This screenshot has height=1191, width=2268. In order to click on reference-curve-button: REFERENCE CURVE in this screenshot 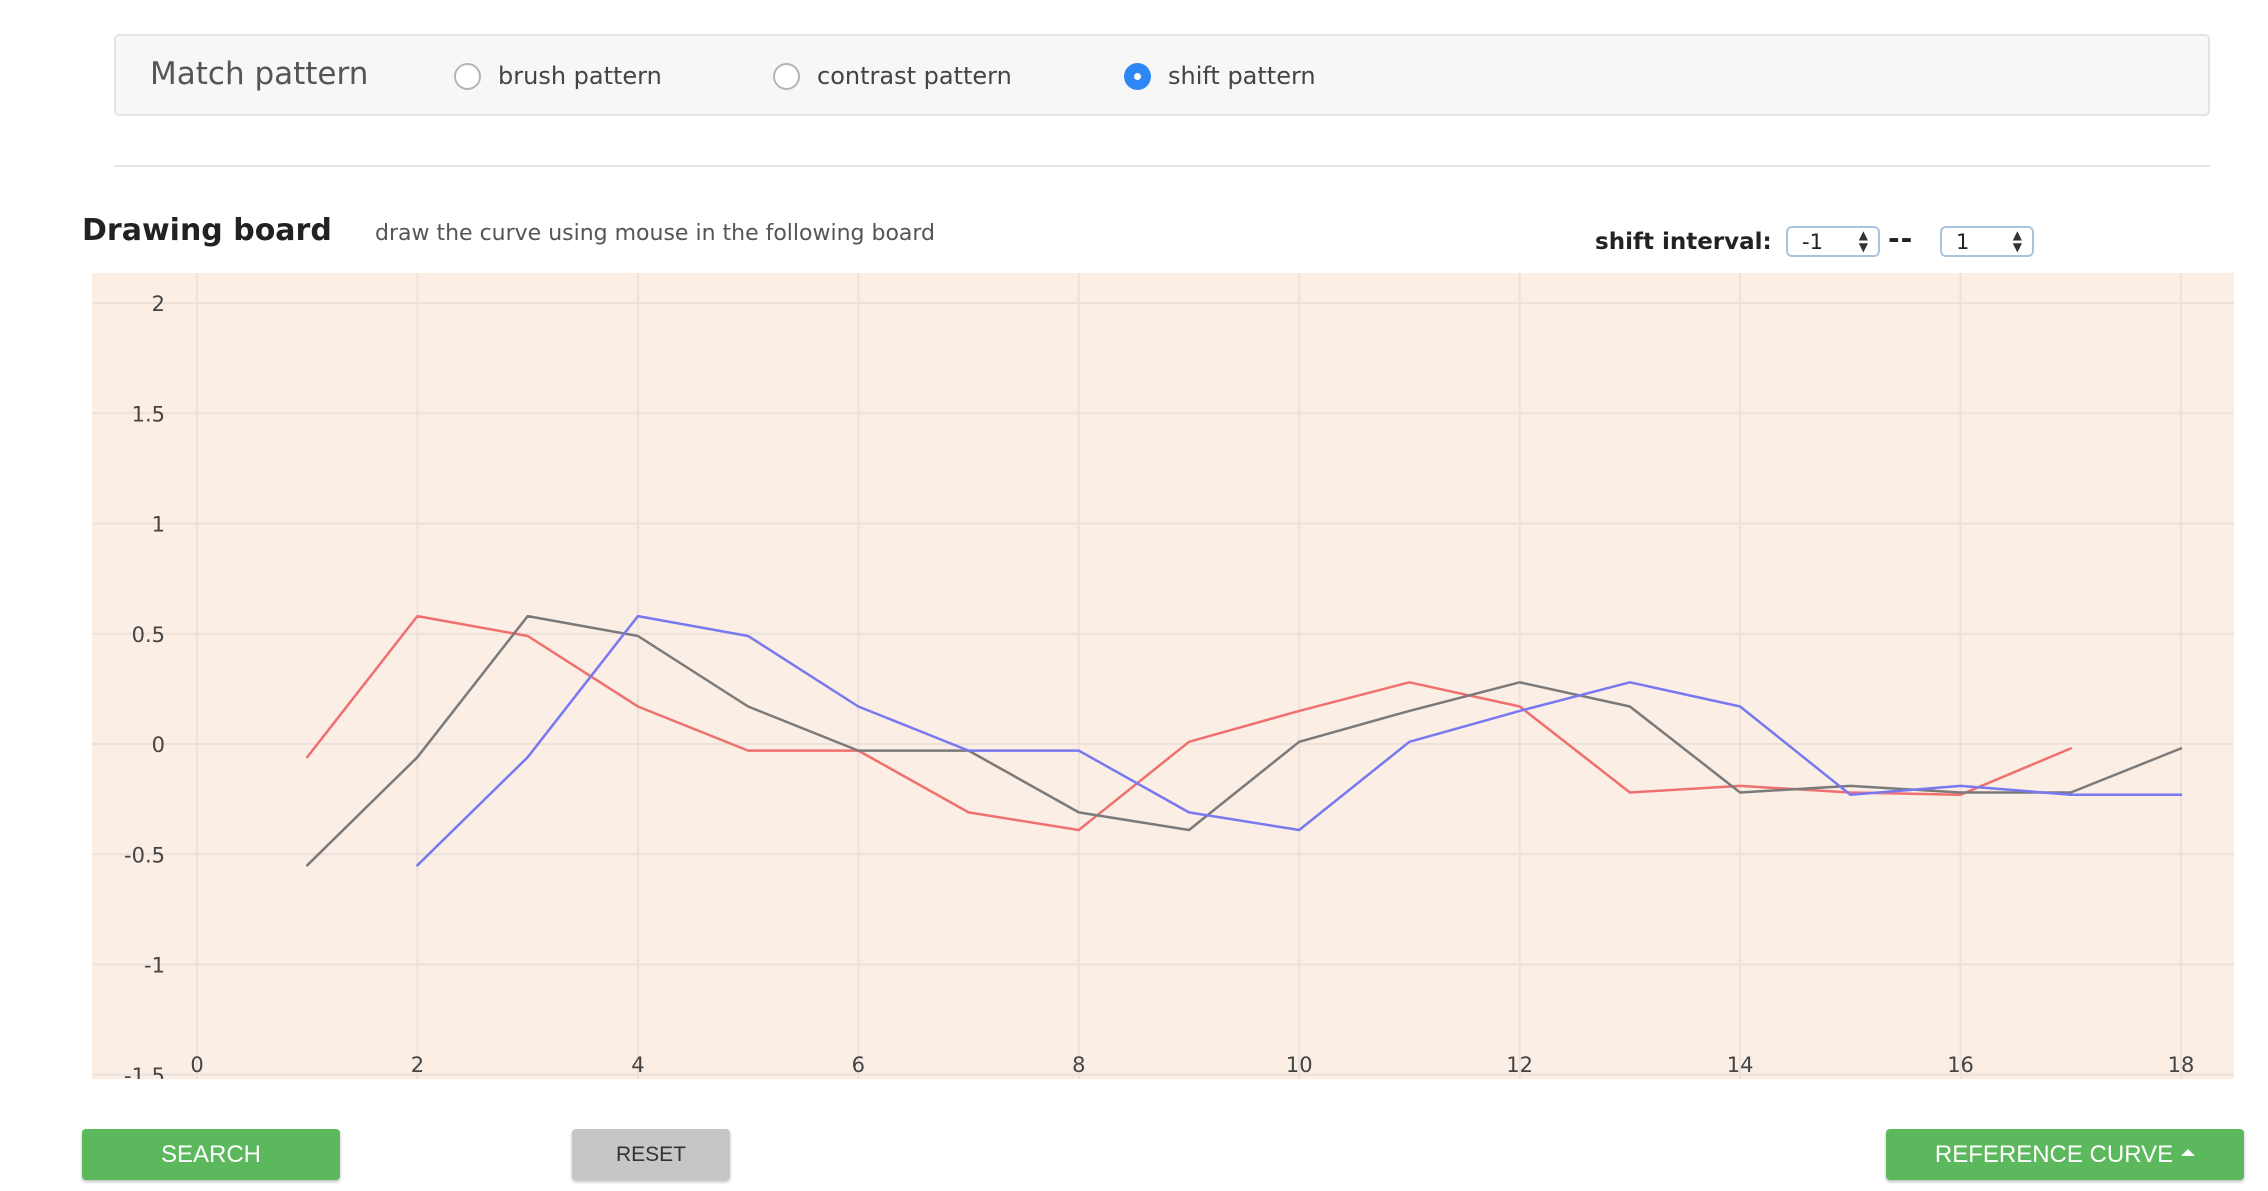, I will do `click(2065, 1154)`.